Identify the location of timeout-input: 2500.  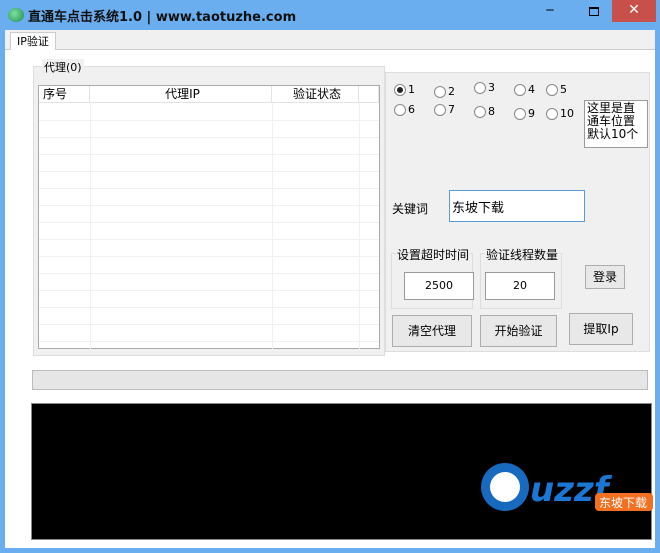
(439, 286).